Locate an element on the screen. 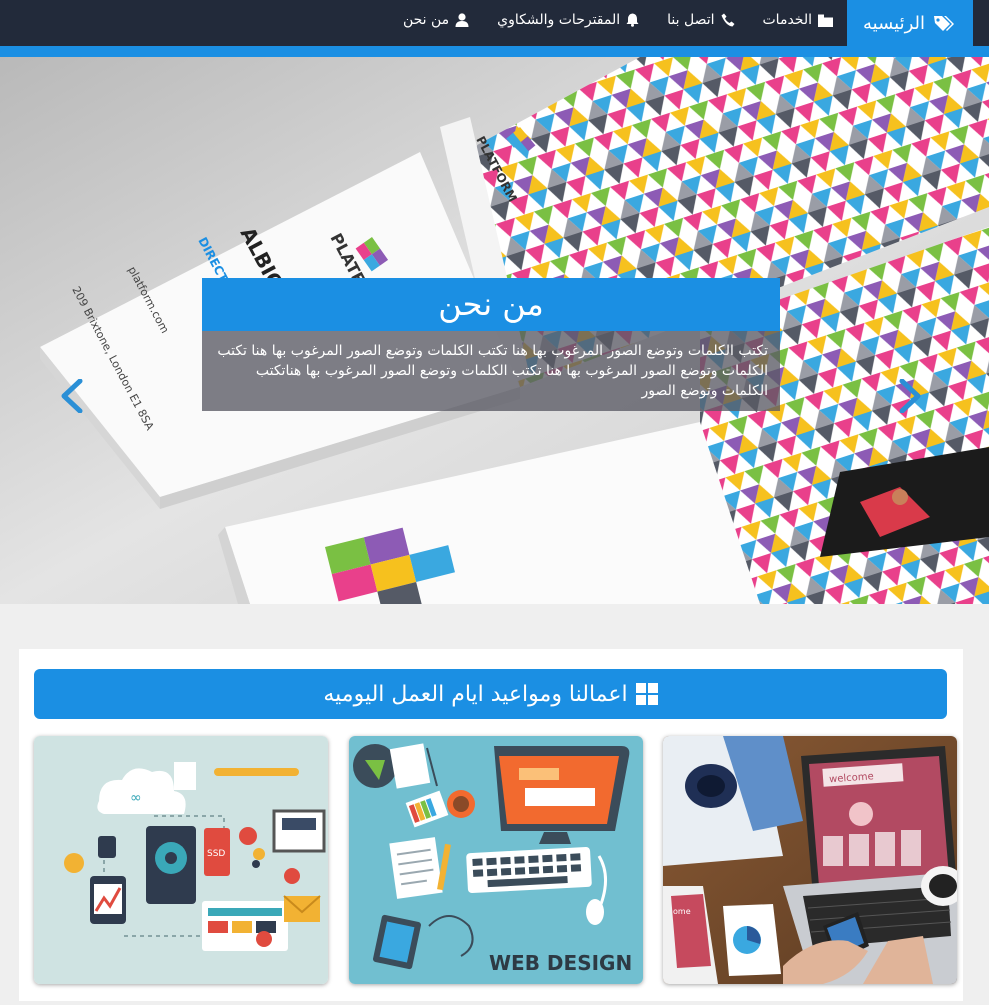  nav-item-label: المقترحات والشكاوي is located at coordinates (559, 20).